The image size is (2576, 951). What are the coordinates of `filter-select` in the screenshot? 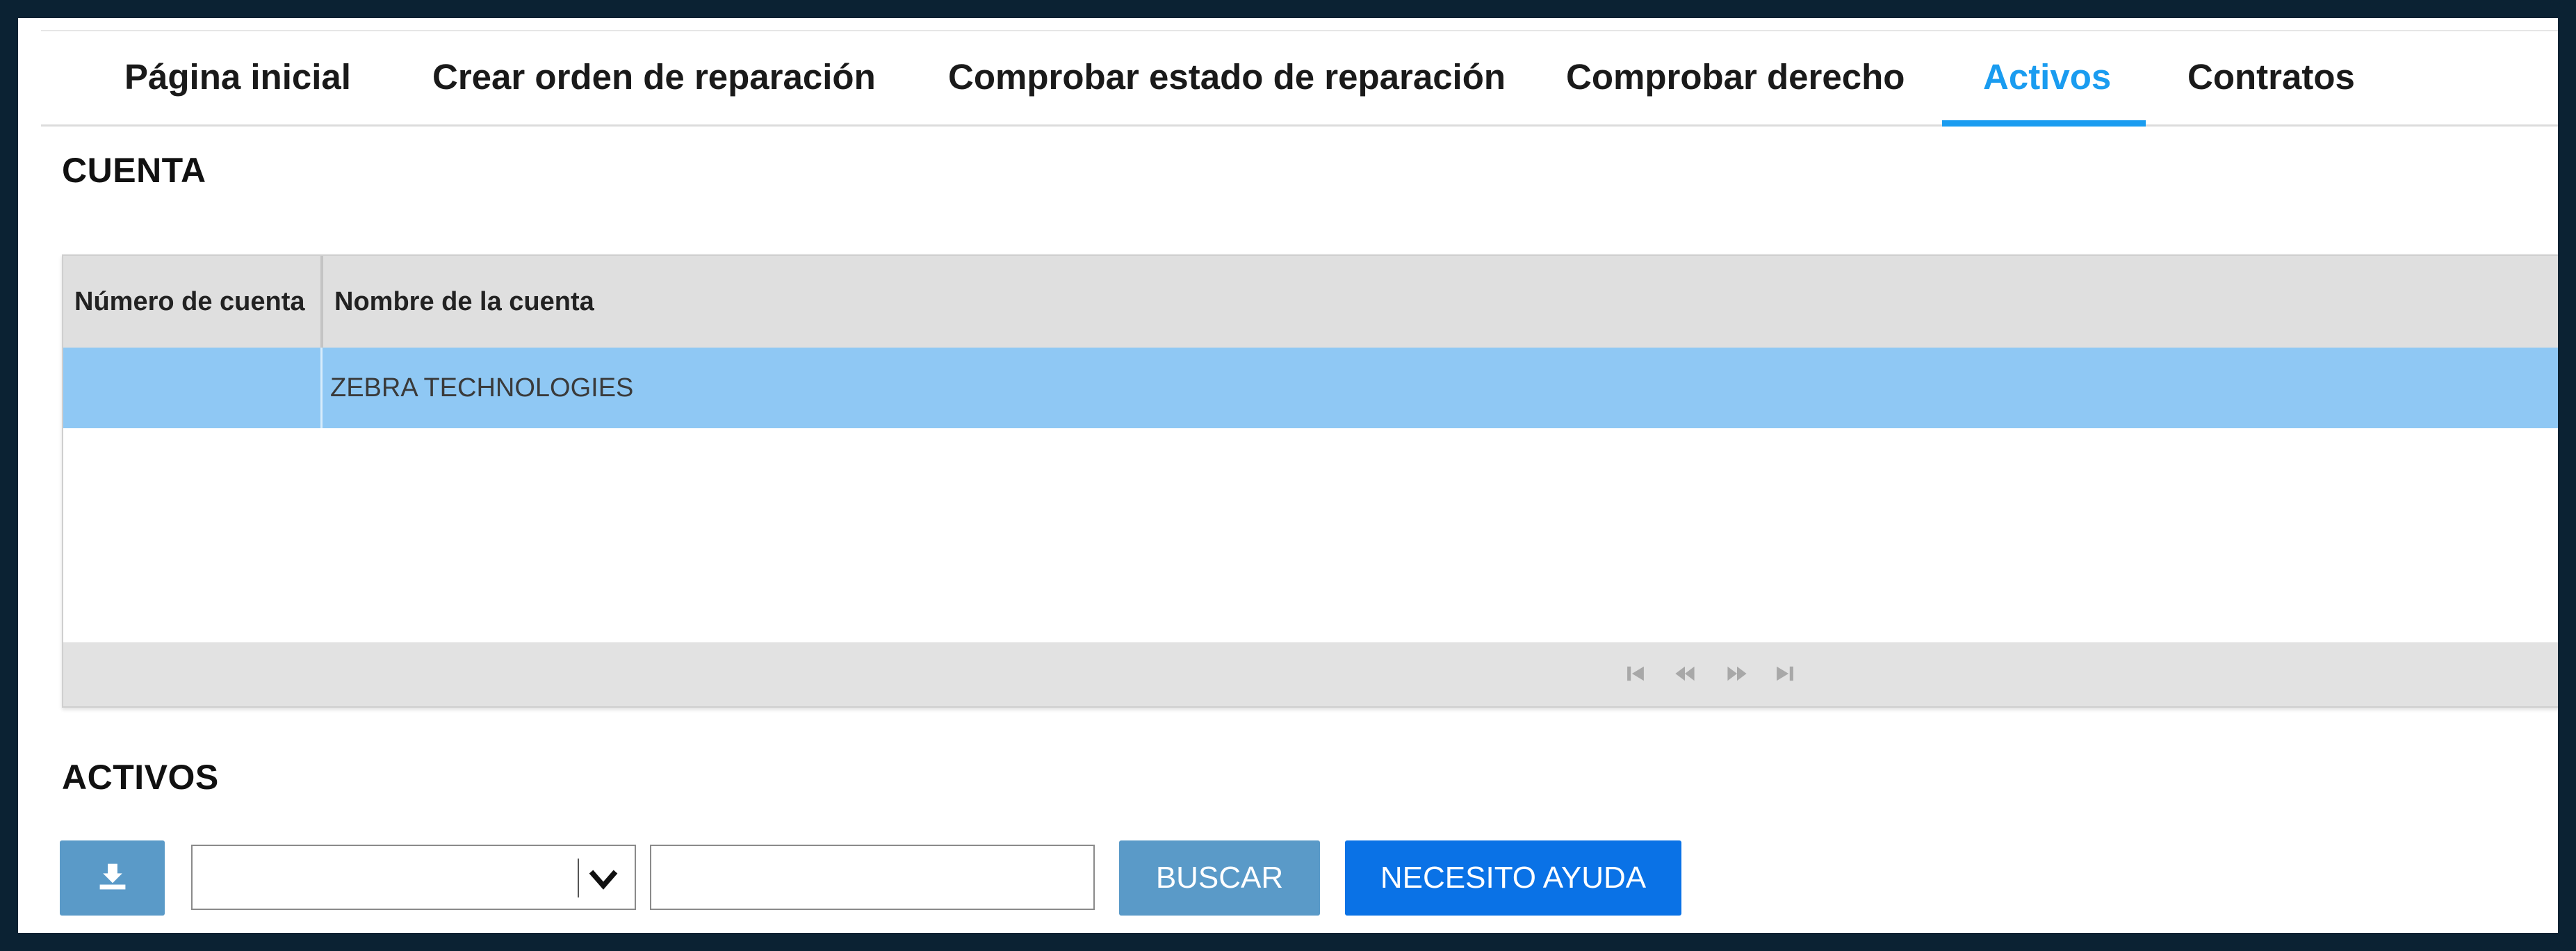 It's located at (413, 877).